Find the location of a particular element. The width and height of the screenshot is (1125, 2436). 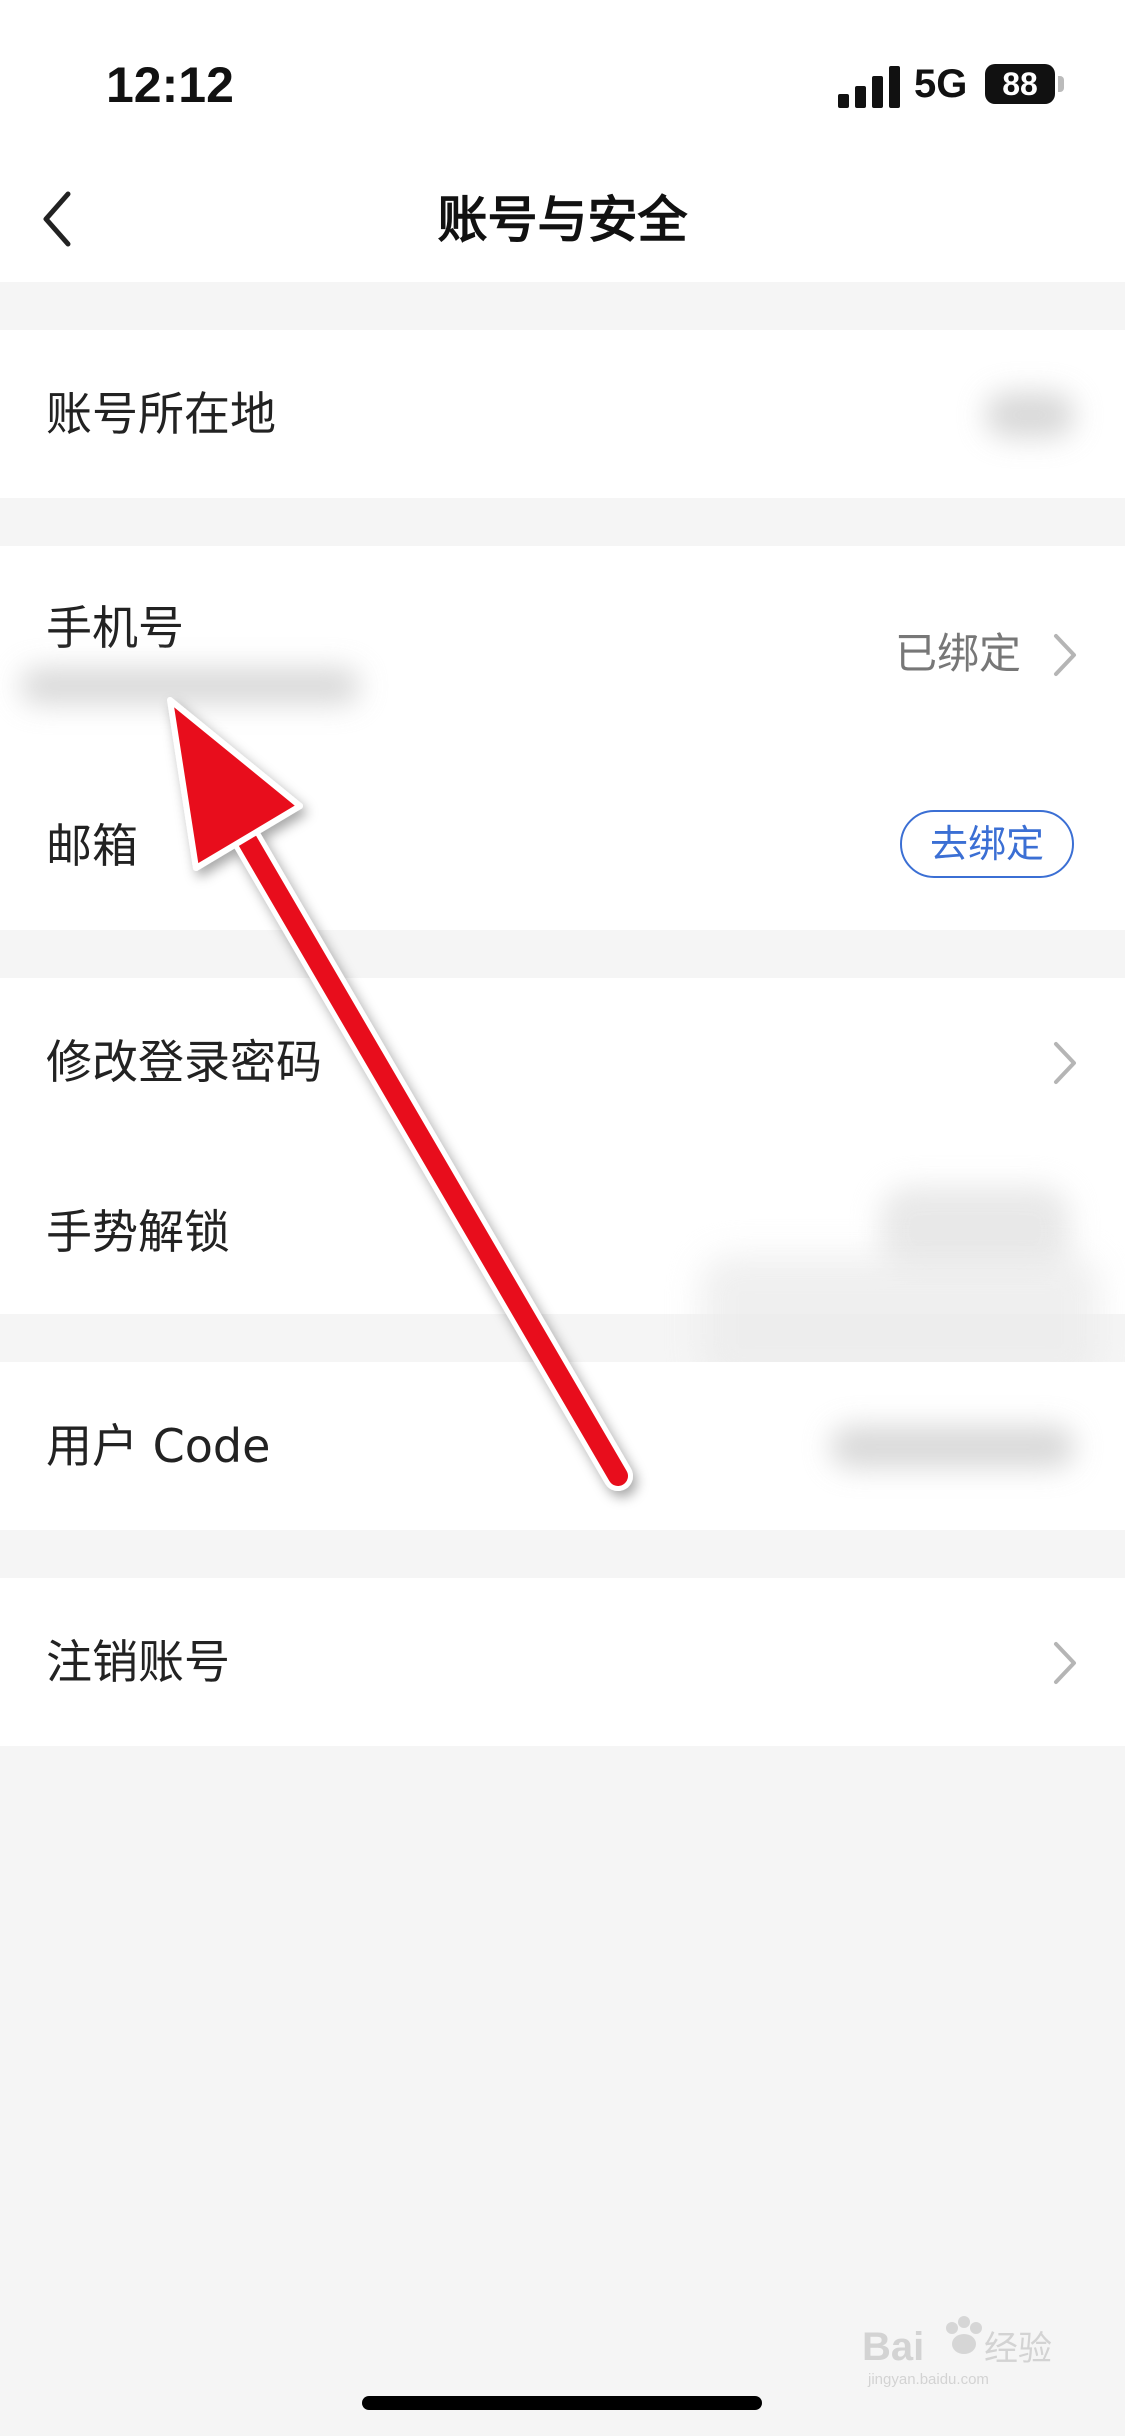

row-user-code: 用户 Code is located at coordinates (562, 1446).